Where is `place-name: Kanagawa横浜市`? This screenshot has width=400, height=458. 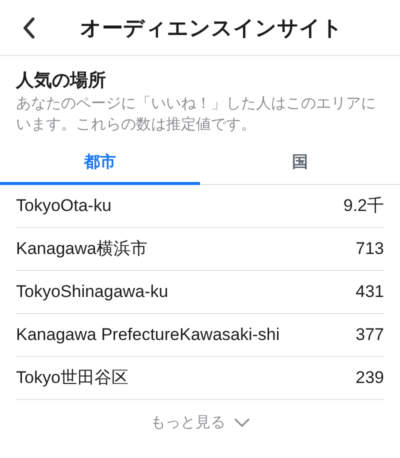 place-name: Kanagawa横浜市 is located at coordinates (82, 249).